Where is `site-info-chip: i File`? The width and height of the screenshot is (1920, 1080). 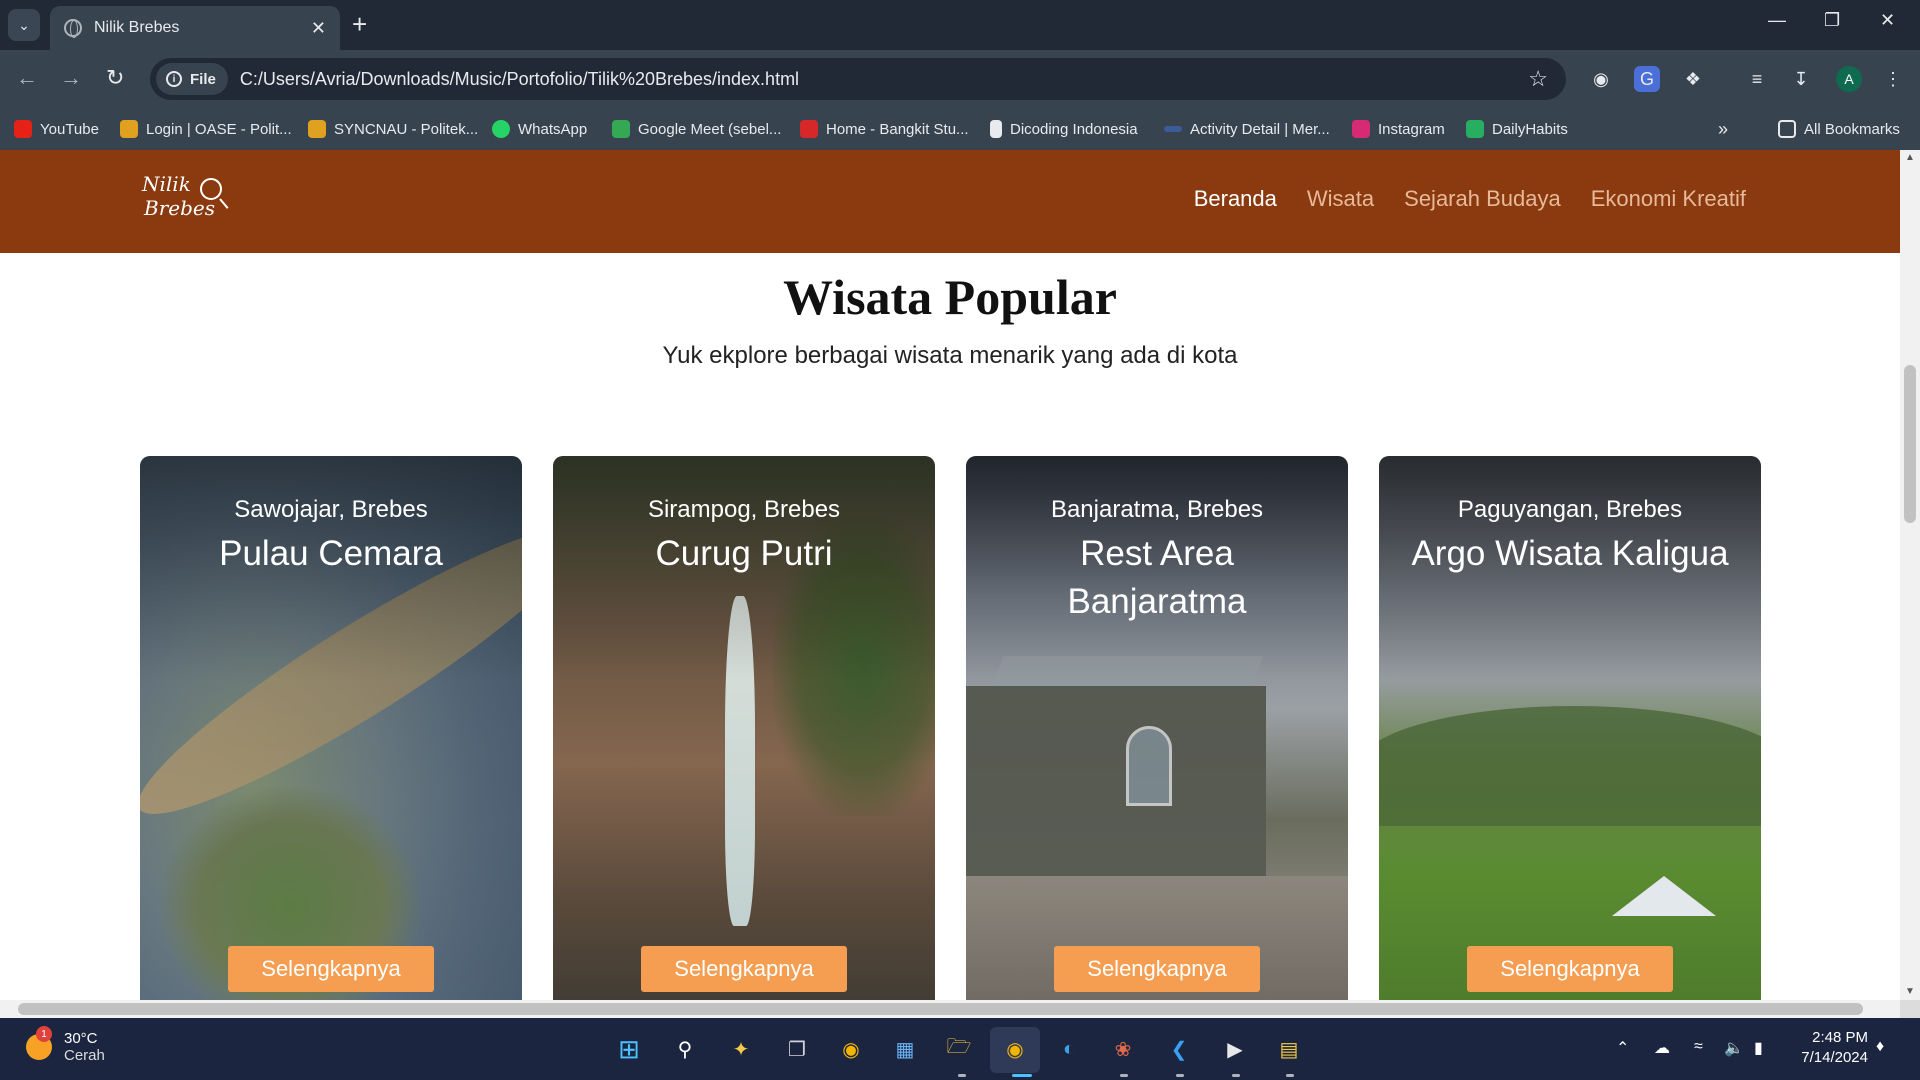
site-info-chip: i File is located at coordinates (192, 79).